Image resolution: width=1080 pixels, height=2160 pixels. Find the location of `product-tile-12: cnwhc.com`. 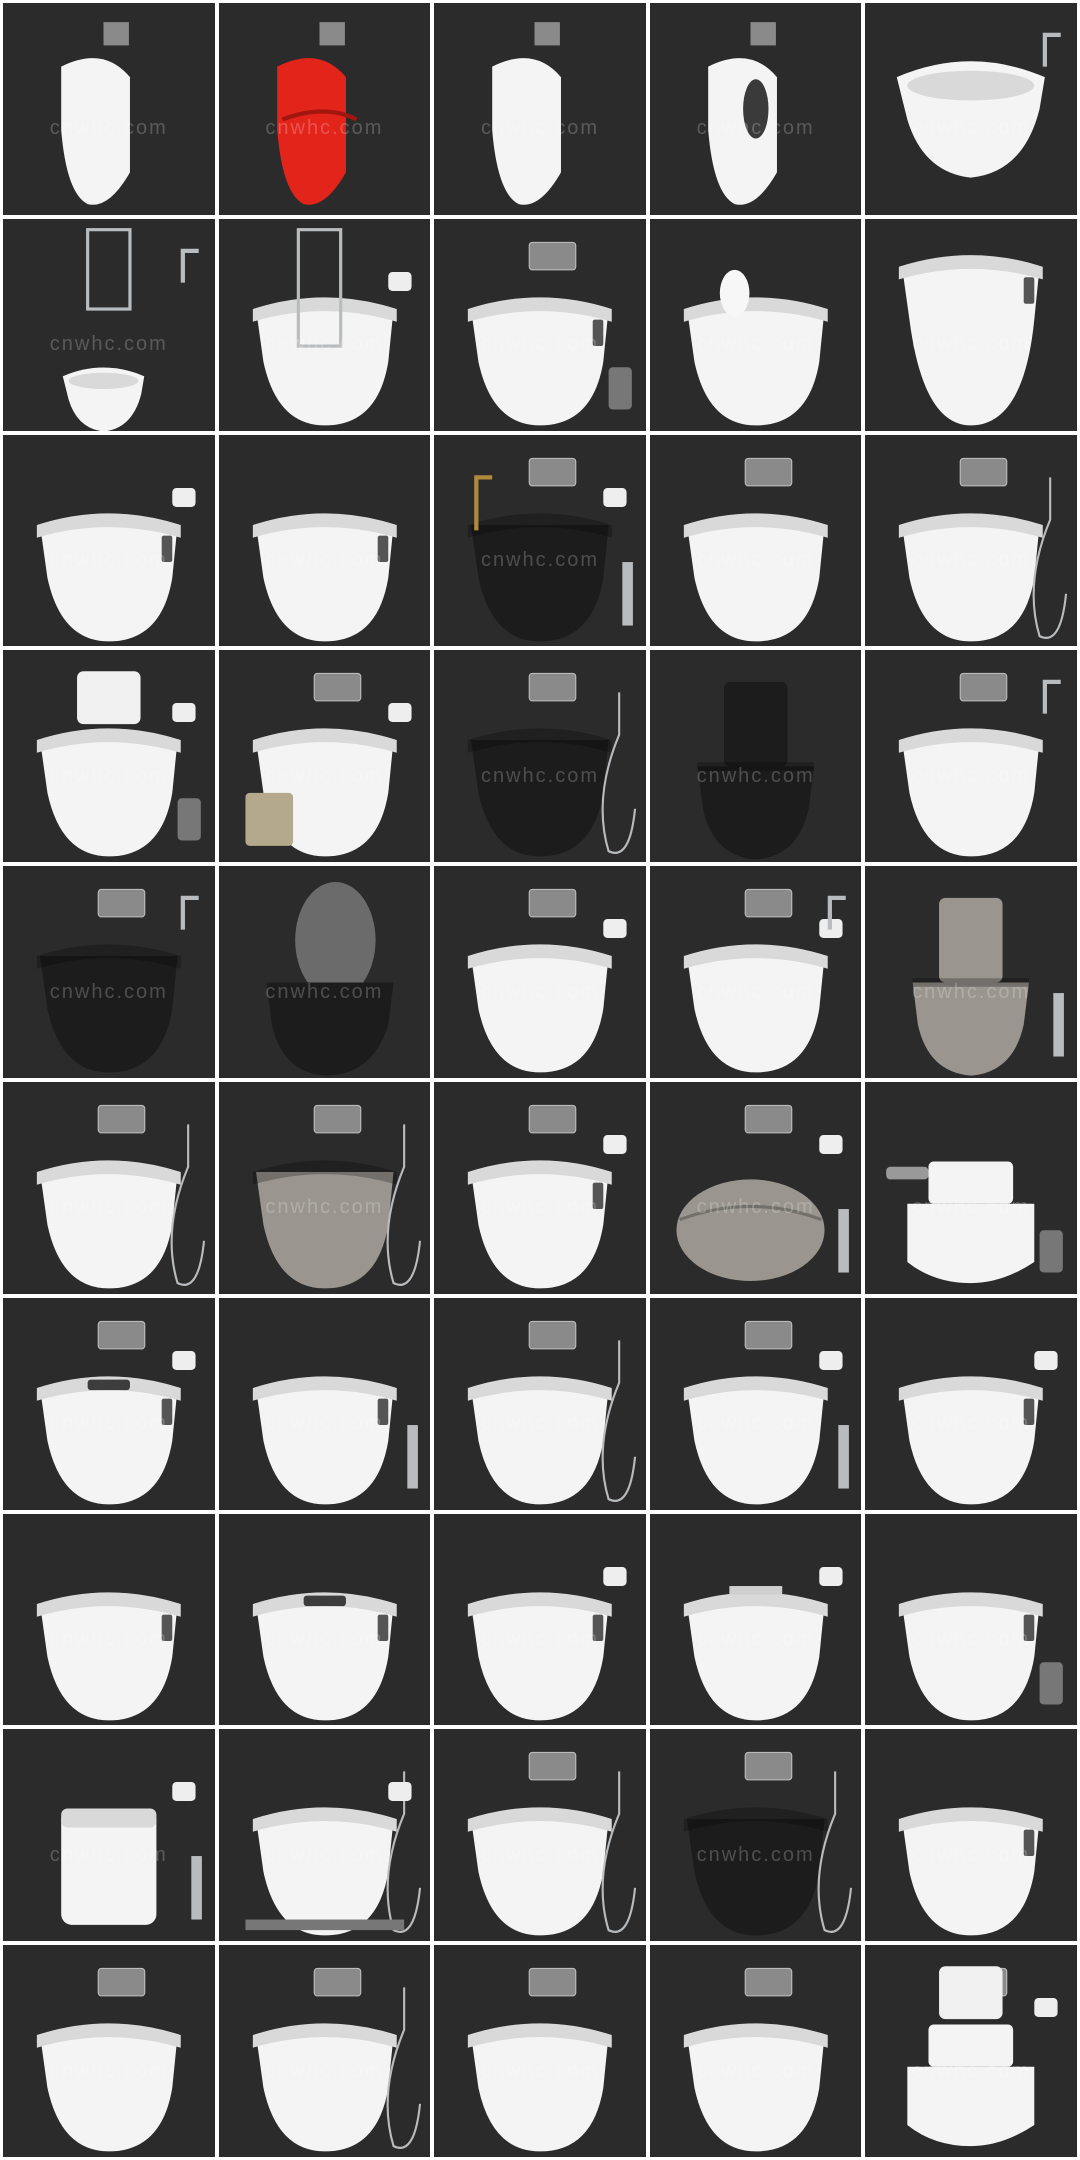

product-tile-12: cnwhc.com is located at coordinates (324, 540).